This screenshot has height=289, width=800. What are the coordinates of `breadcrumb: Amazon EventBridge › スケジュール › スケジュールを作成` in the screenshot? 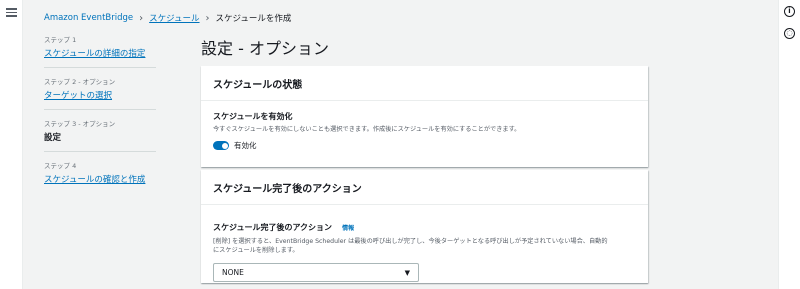 It's located at (168, 18).